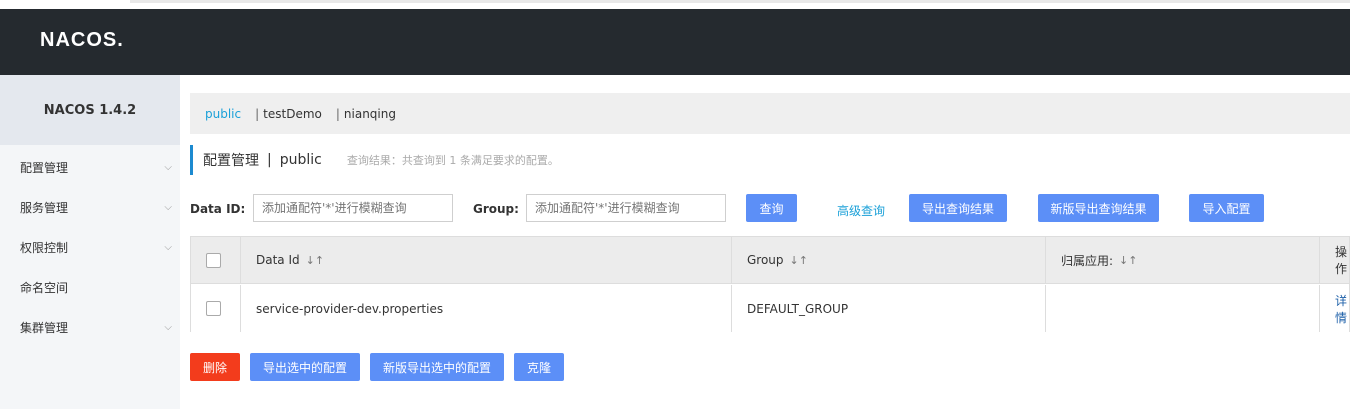 Image resolution: width=1350 pixels, height=409 pixels. What do you see at coordinates (44, 207) in the screenshot?
I see `sidebar-item-label: 服务管理` at bounding box center [44, 207].